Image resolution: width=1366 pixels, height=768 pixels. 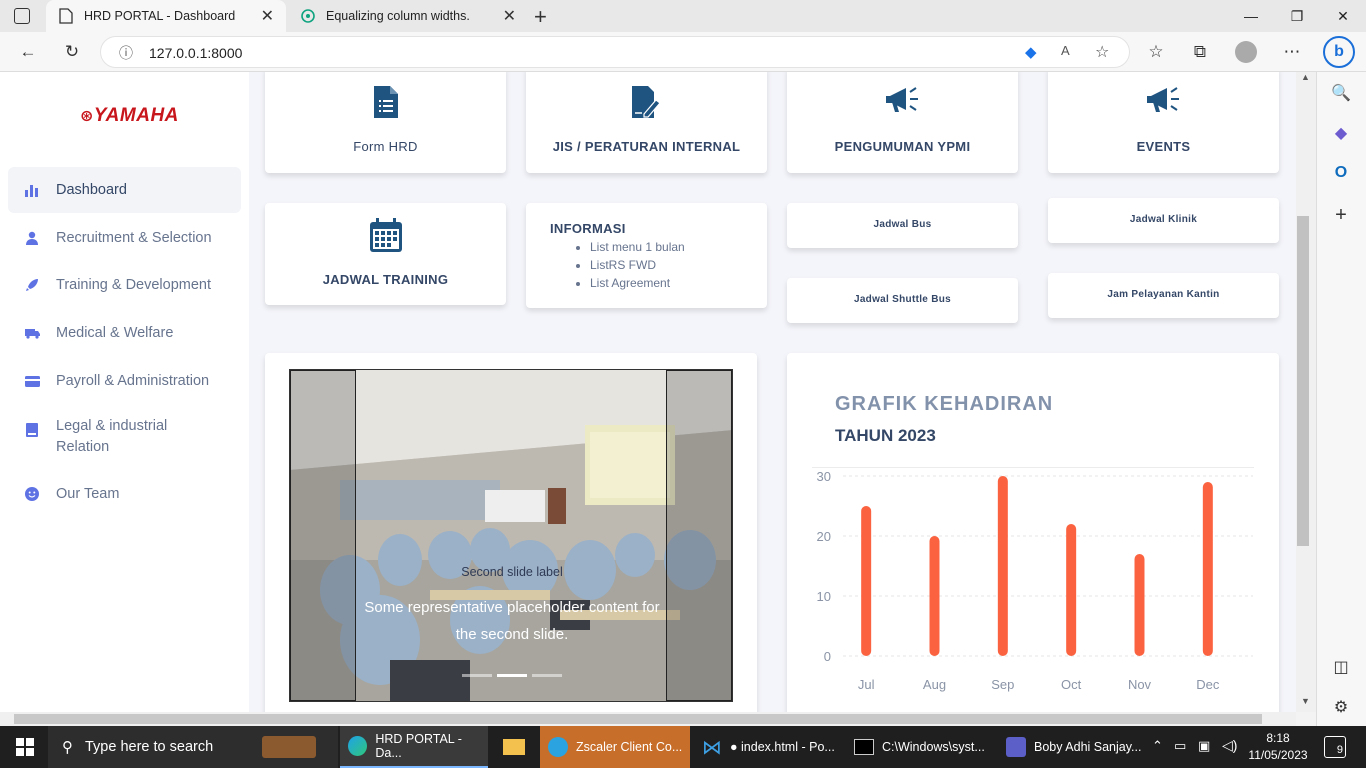 I want to click on card-title: EVENTS, so click(x=1163, y=146).